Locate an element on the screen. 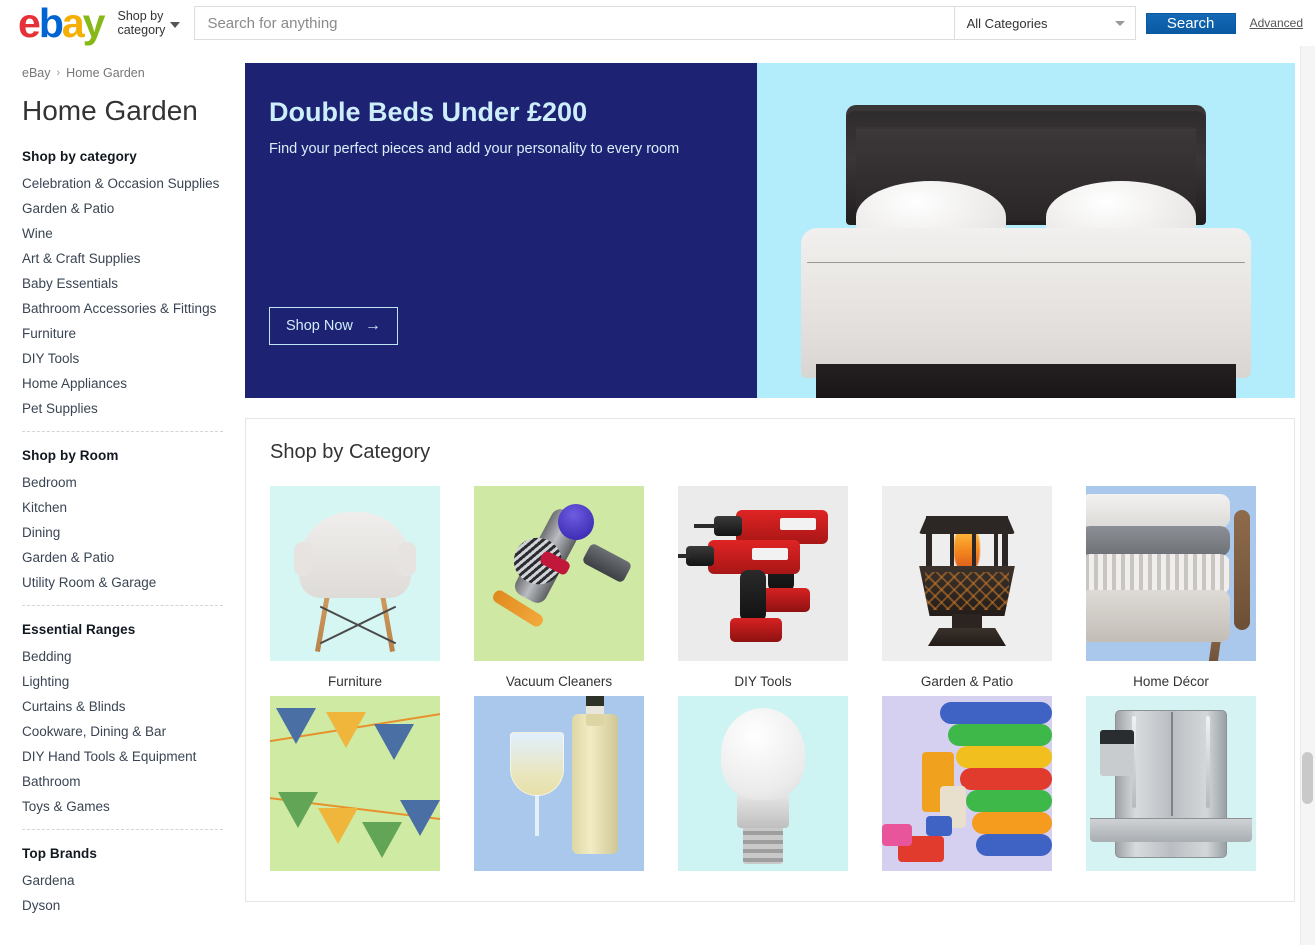 Image resolution: width=1315 pixels, height=945 pixels. fire-pit-foot-shape is located at coordinates (967, 637).